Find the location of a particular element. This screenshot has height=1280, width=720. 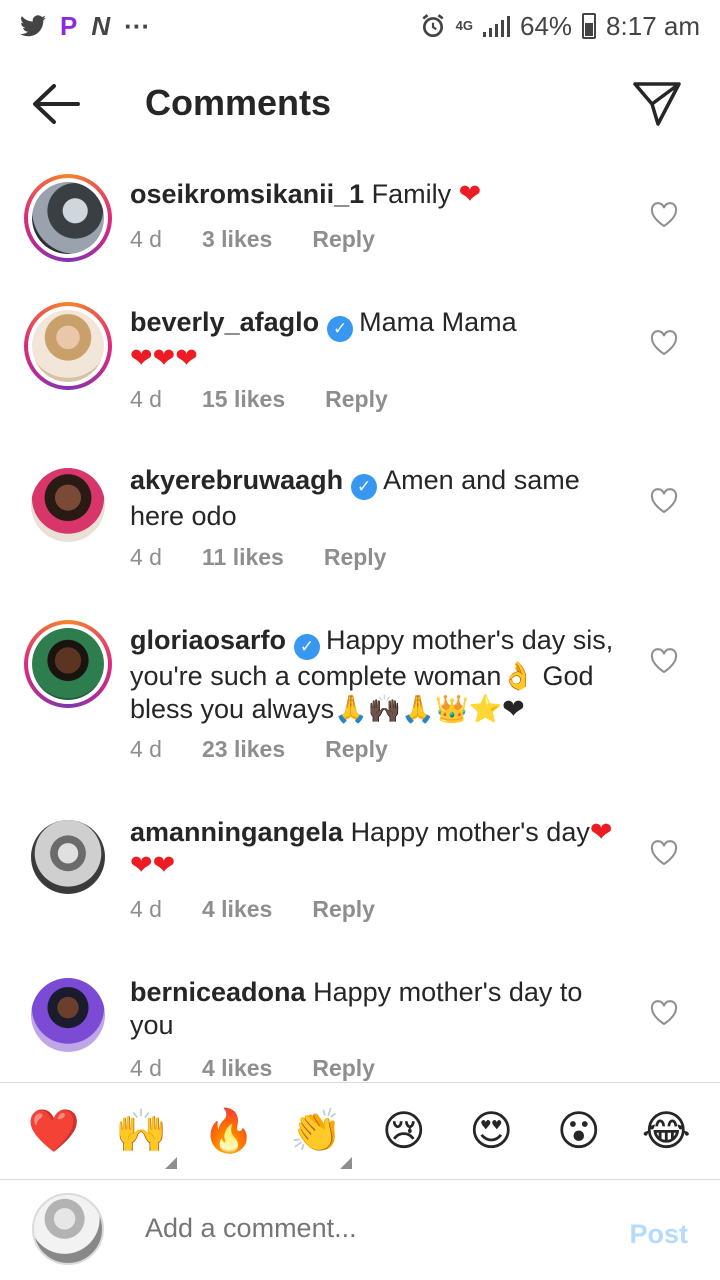

comment-text: Happy mother's day is located at coordinates (470, 832).